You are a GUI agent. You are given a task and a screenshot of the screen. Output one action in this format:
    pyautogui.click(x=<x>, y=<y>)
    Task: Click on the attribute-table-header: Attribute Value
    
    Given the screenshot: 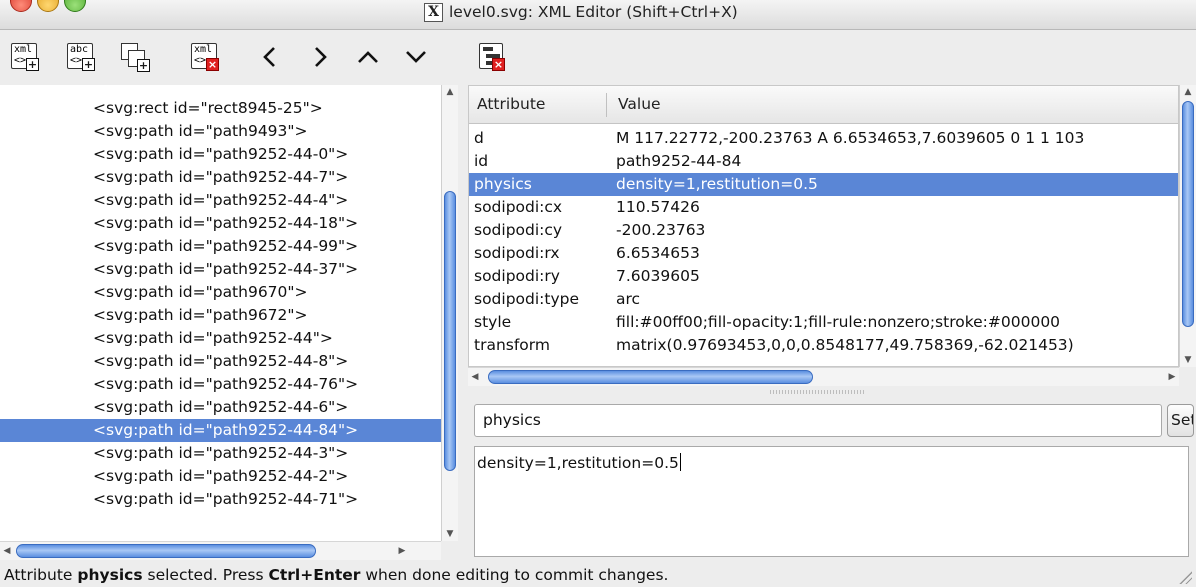 What is the action you would take?
    pyautogui.click(x=823, y=105)
    